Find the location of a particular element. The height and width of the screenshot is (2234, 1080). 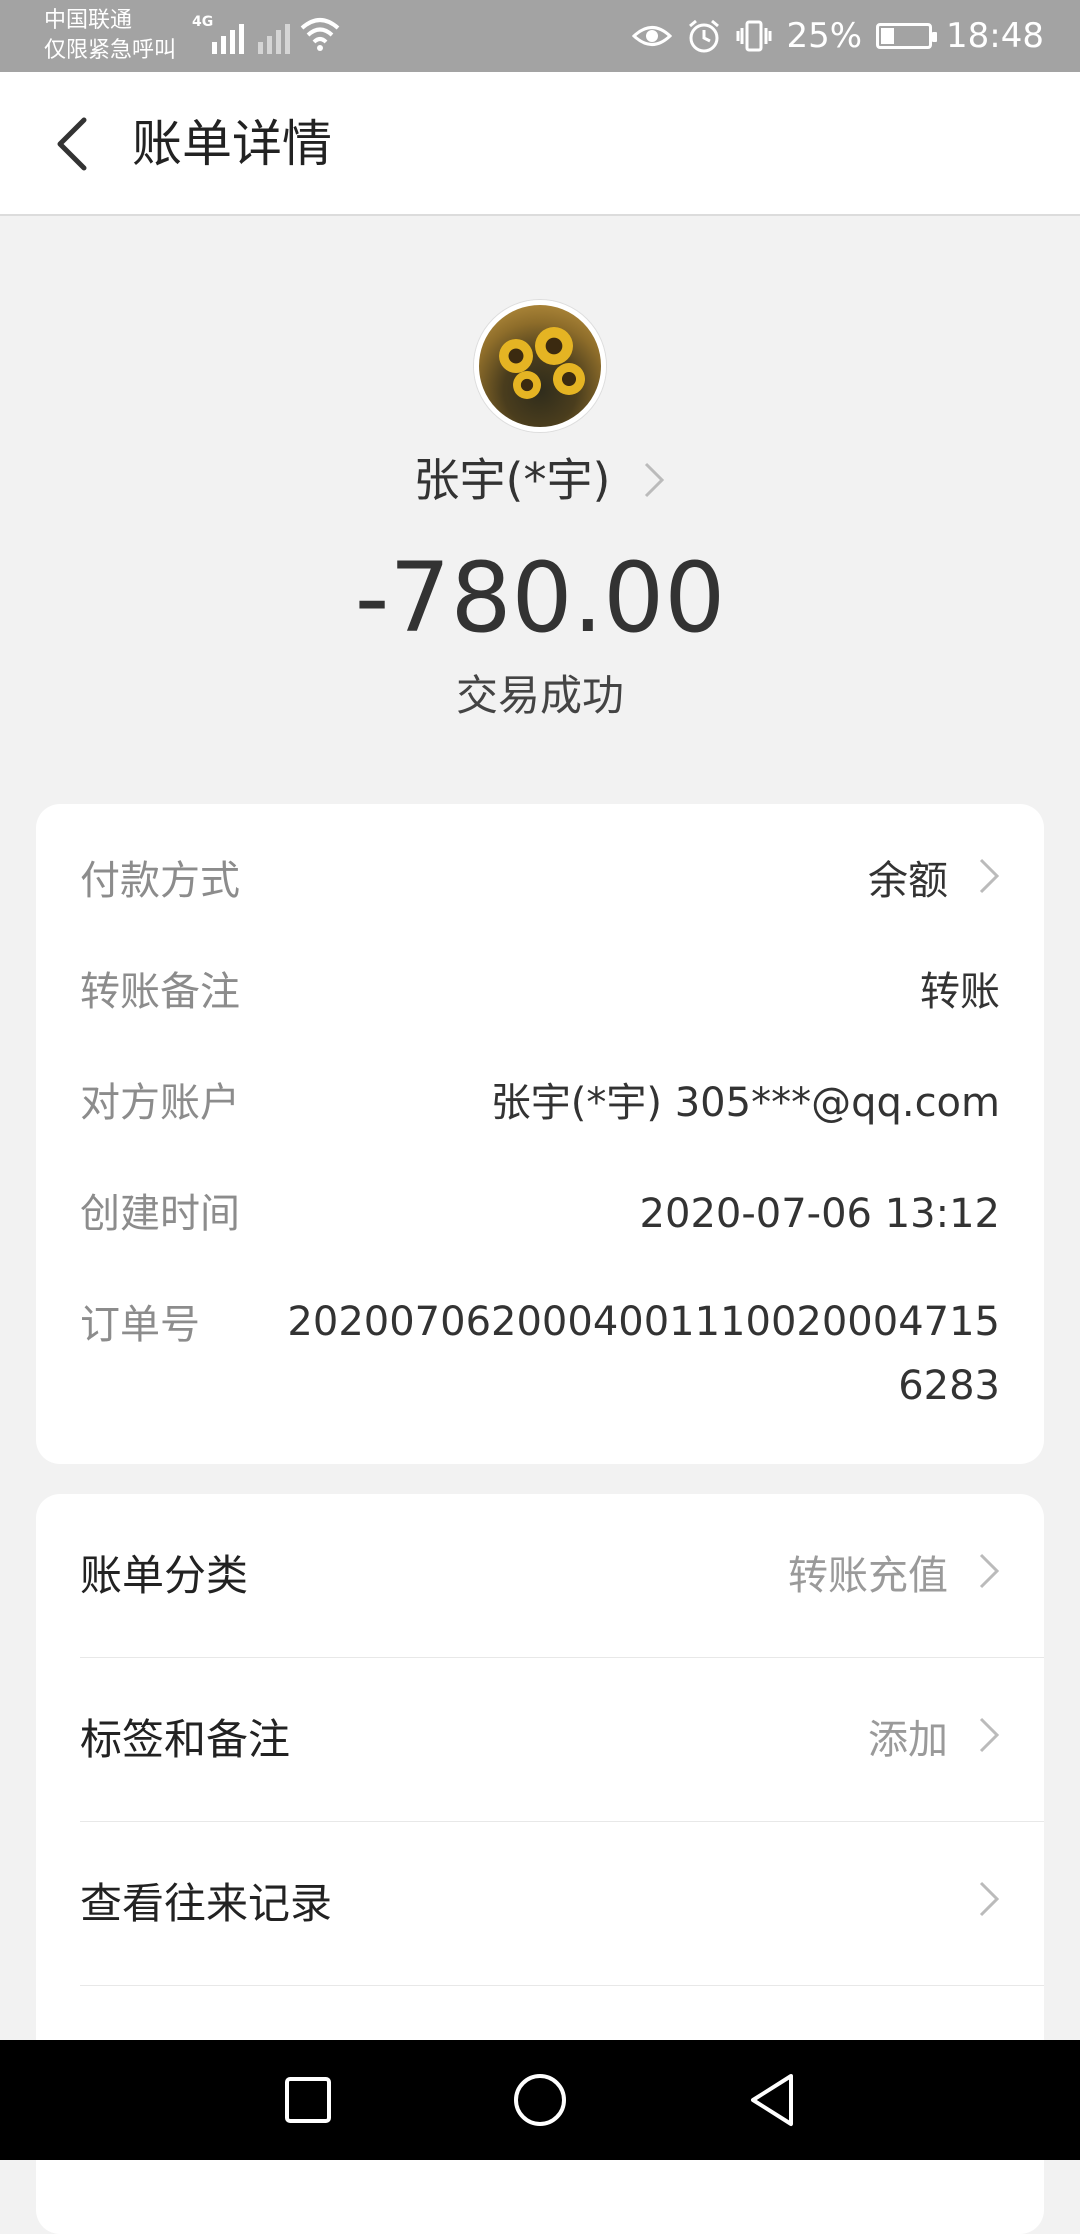

avatar is located at coordinates (540, 366).